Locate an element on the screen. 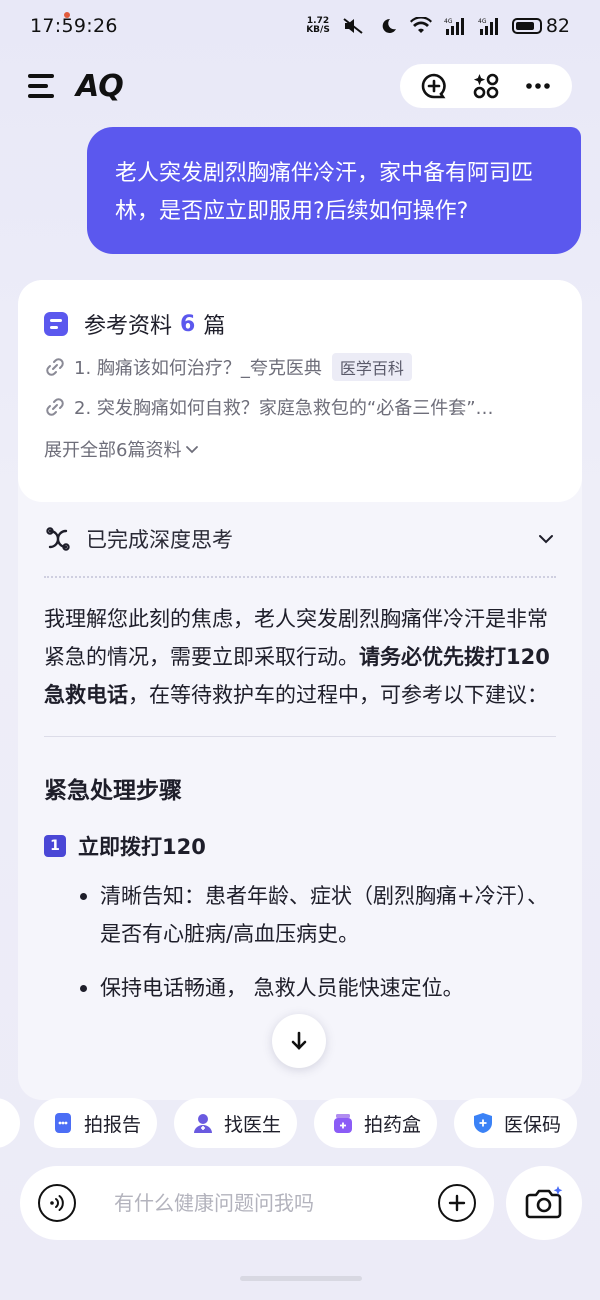 Image resolution: width=600 pixels, height=1300 pixels. menu-icon is located at coordinates (43, 86).